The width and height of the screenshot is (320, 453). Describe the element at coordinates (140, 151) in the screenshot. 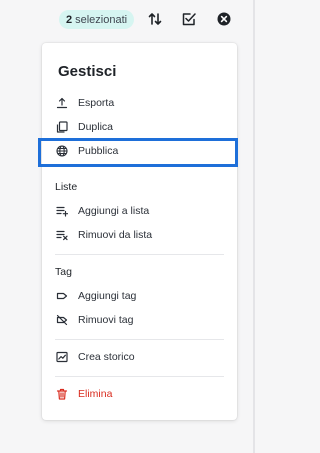

I see `publish-menu-item: Pubblica` at that location.